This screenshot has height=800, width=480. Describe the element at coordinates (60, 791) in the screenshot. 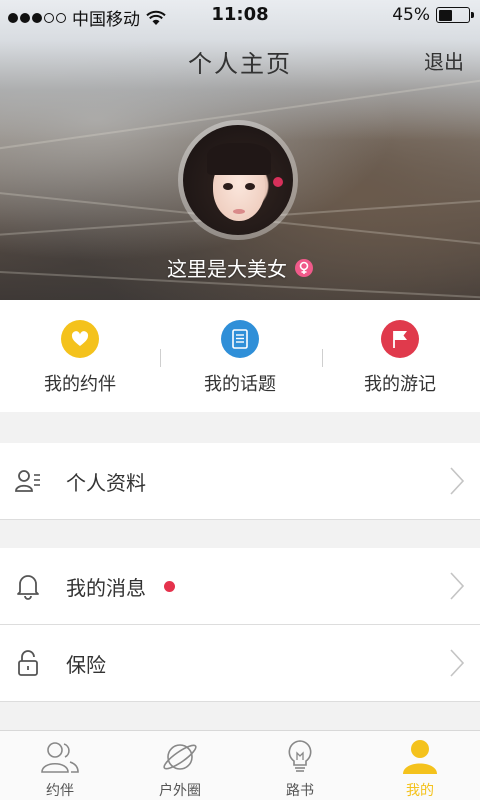

I see `tab-label: 约伴` at that location.